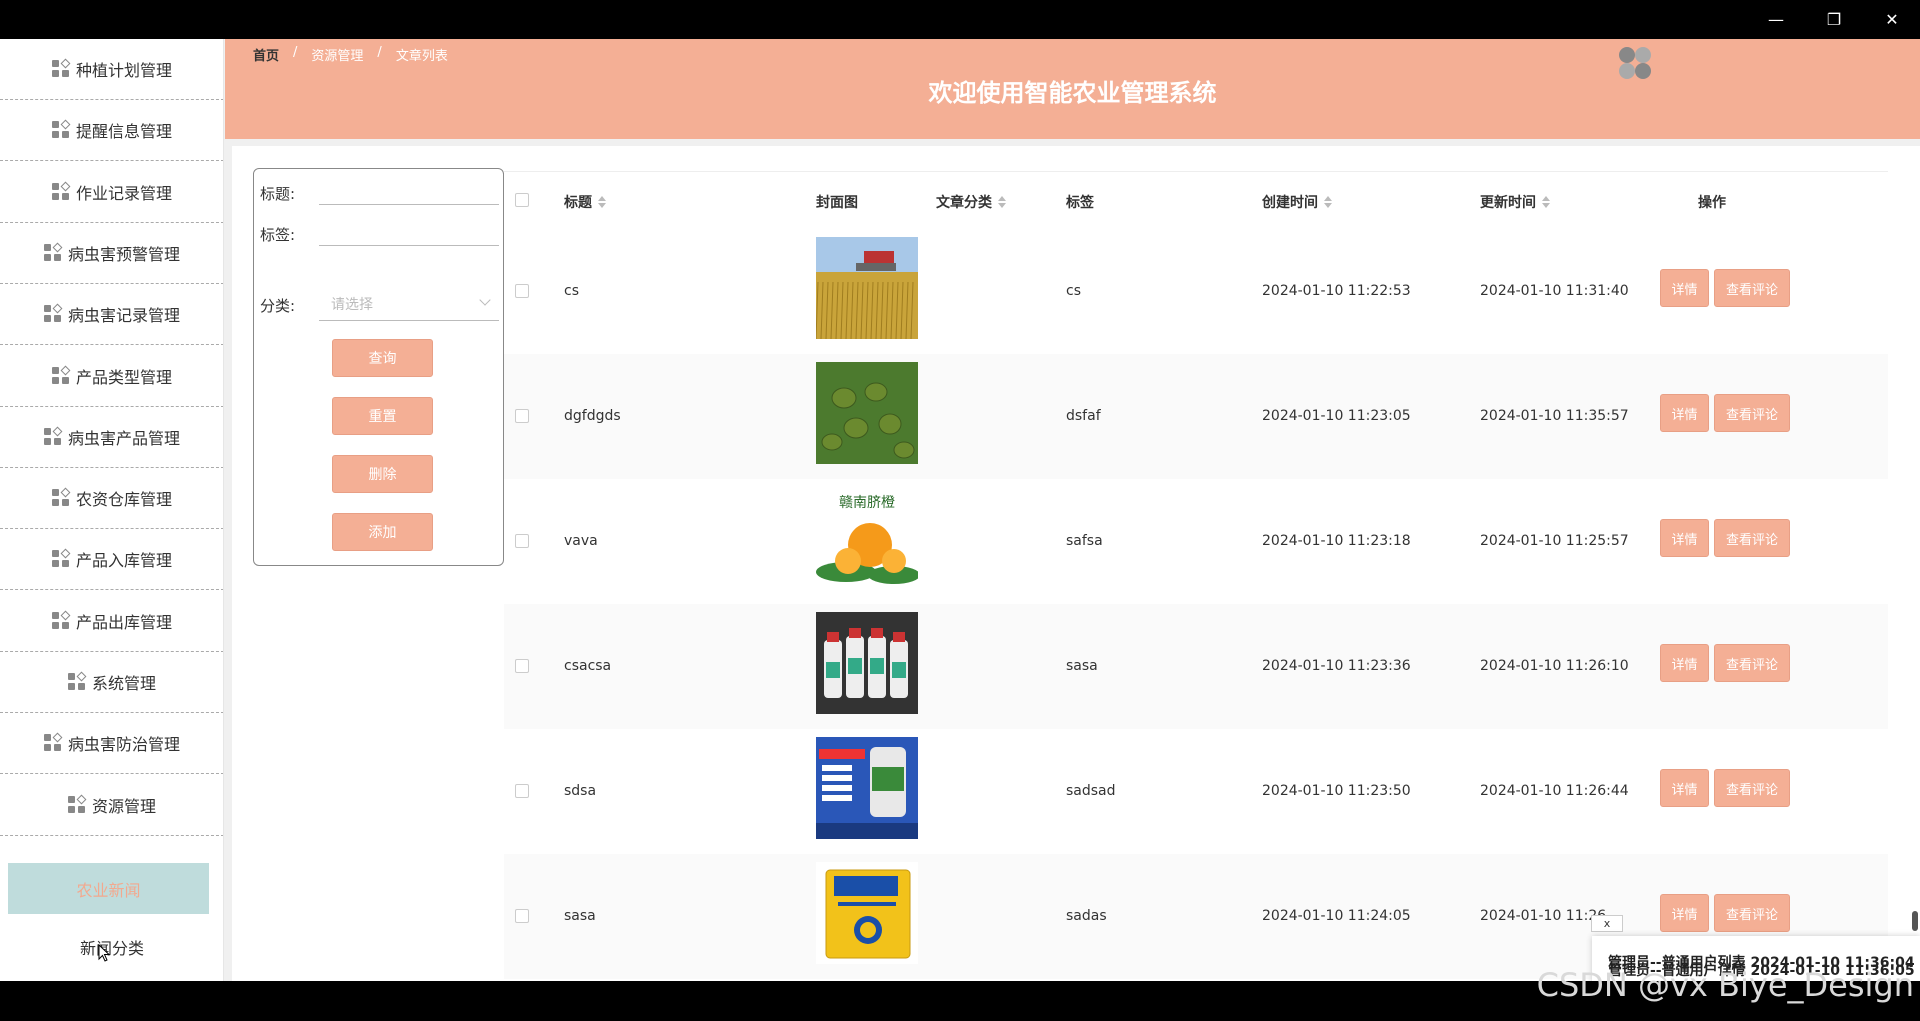 This screenshot has width=1920, height=1021. What do you see at coordinates (960, 19) in the screenshot?
I see `window-titlebar: — ❐ ✕` at bounding box center [960, 19].